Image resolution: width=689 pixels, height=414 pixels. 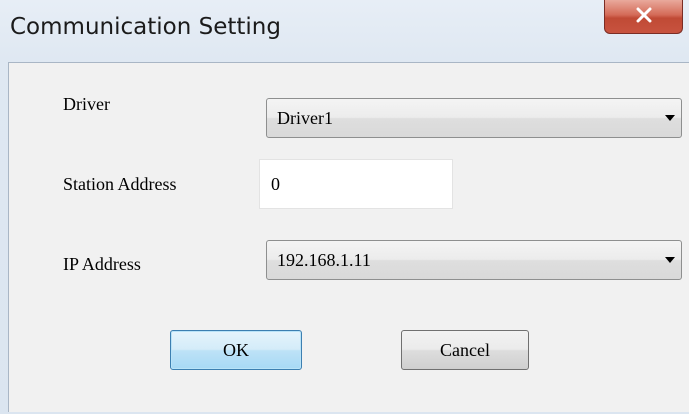 What do you see at coordinates (145, 27) in the screenshot?
I see `dialog-title: Communication Setting` at bounding box center [145, 27].